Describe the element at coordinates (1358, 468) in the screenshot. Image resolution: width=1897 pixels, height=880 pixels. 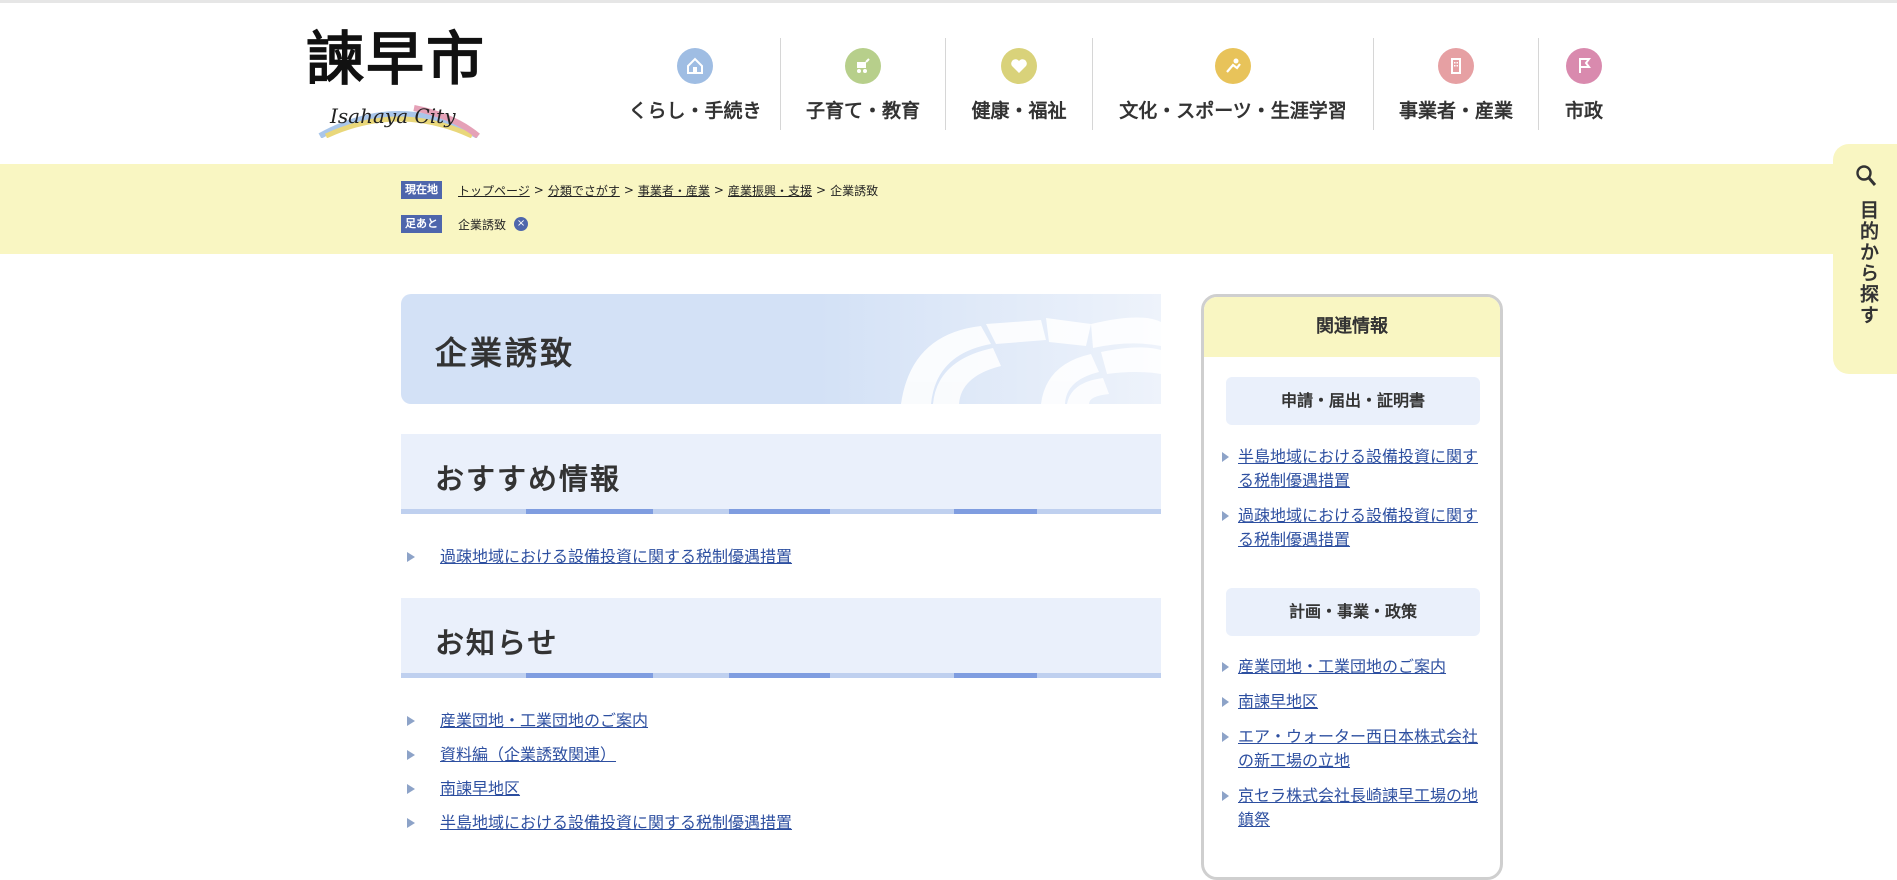
I see `related-link: 半島地域における設備投資に関する税制優遇措置` at that location.